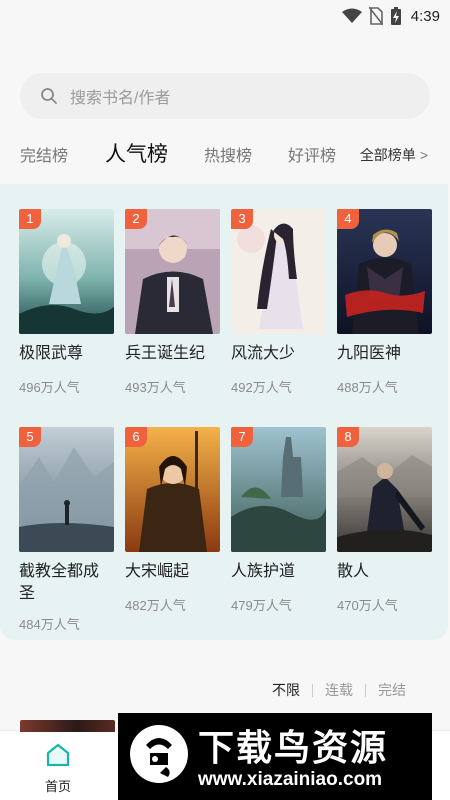 The height and width of the screenshot is (800, 450). What do you see at coordinates (136, 437) in the screenshot?
I see `rank-badge: 6` at bounding box center [136, 437].